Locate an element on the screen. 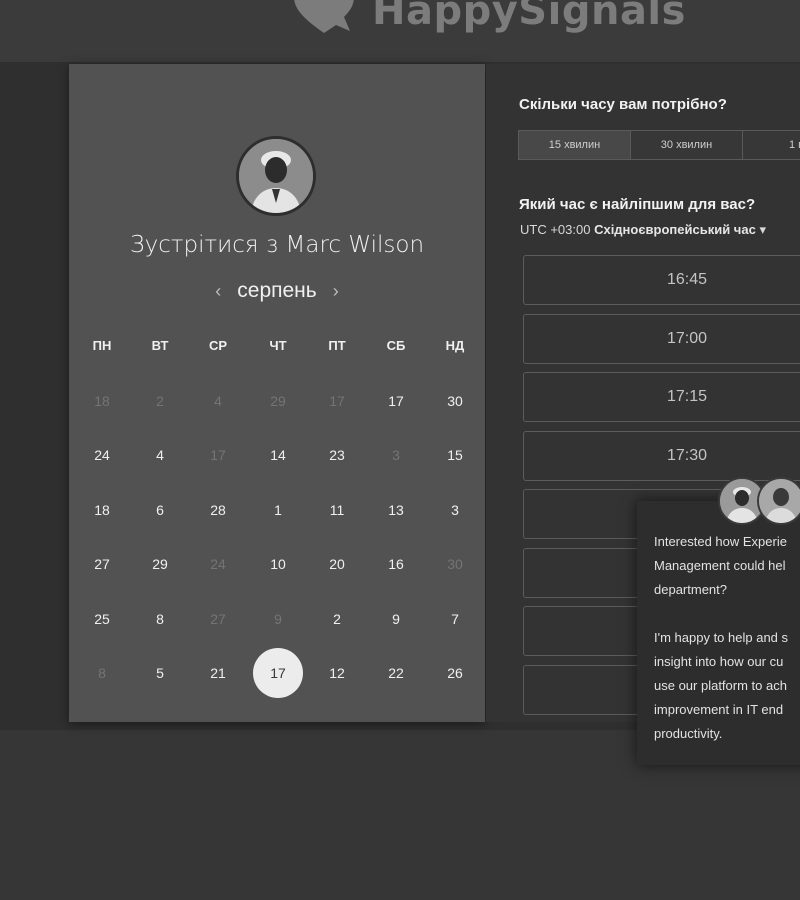  time-slot-button: 17:15 is located at coordinates (661, 397).